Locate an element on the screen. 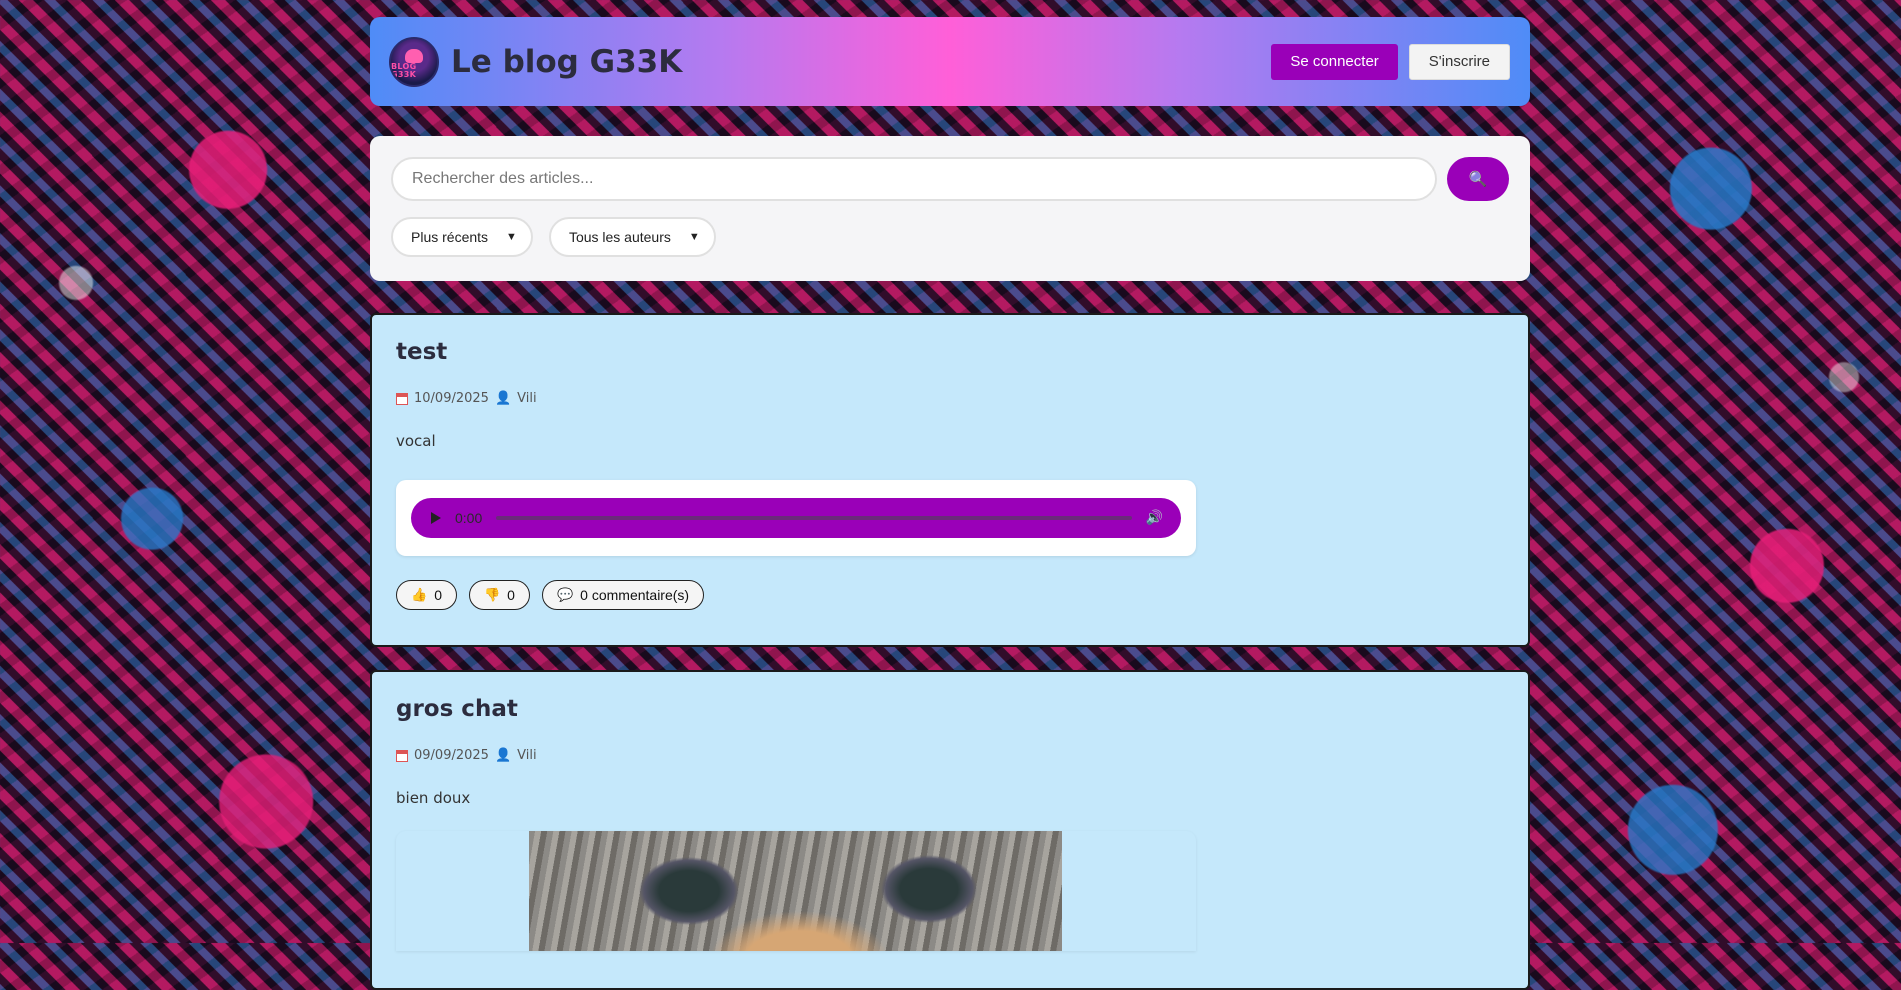 This screenshot has height=990, width=1901. comments-button: 💬 0 commentaire(s) is located at coordinates (623, 595).